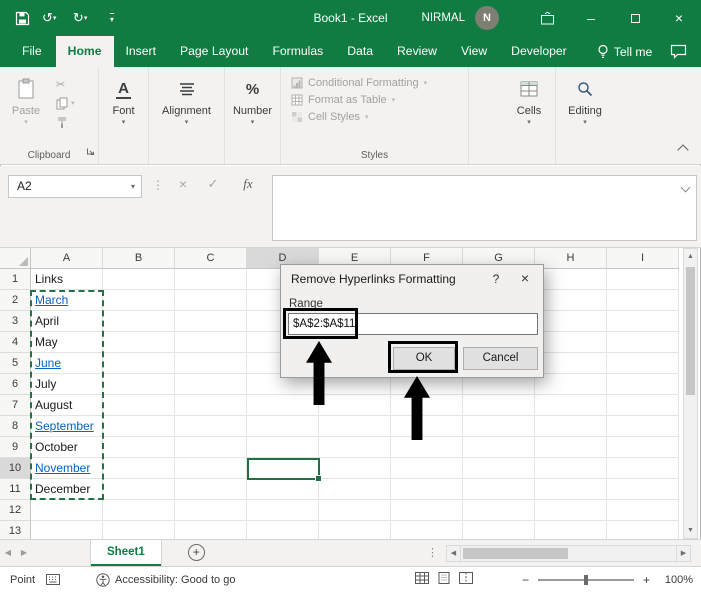 The width and height of the screenshot is (701, 592). I want to click on row-header-13: 13, so click(15, 530).